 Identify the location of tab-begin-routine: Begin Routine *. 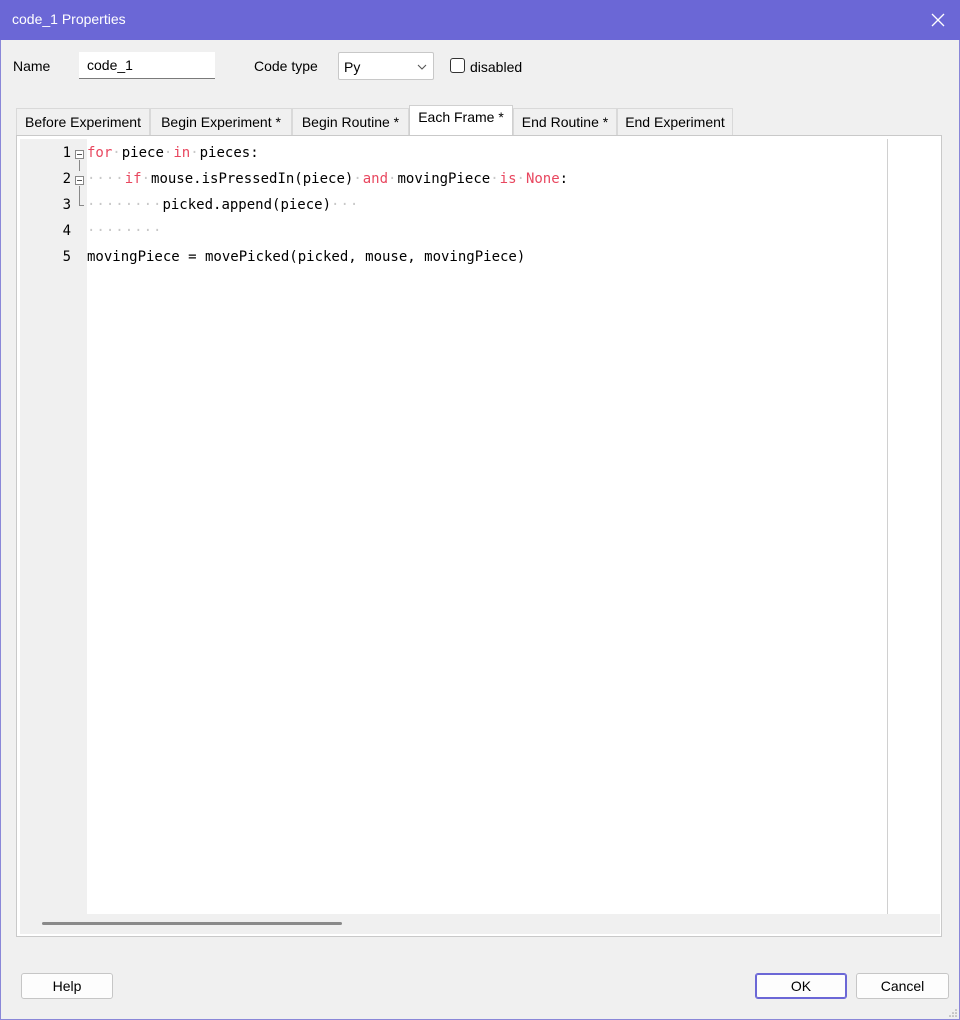
(350, 122).